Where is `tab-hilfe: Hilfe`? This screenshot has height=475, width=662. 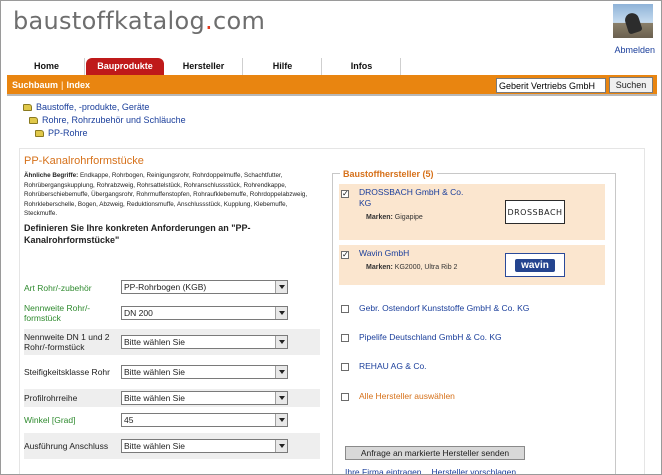
tab-hilfe: Hilfe is located at coordinates (283, 66).